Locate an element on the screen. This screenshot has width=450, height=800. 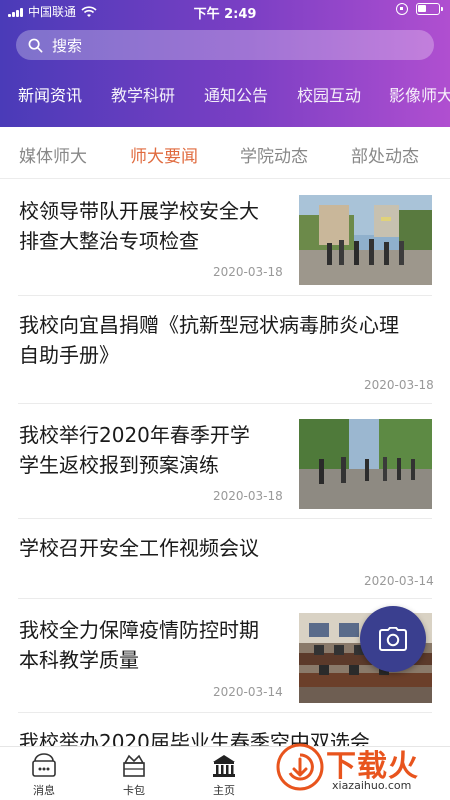
download-logo-icon is located at coordinates (300, 767).